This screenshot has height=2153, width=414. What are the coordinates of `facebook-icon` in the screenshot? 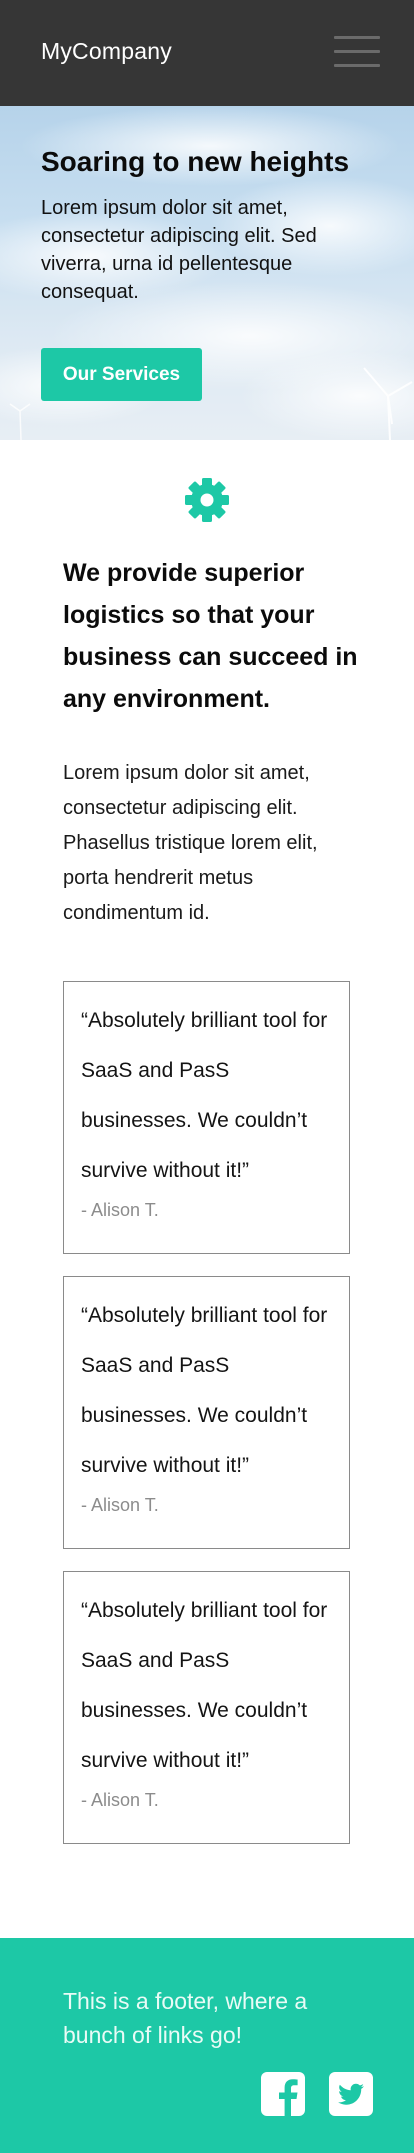 It's located at (283, 2094).